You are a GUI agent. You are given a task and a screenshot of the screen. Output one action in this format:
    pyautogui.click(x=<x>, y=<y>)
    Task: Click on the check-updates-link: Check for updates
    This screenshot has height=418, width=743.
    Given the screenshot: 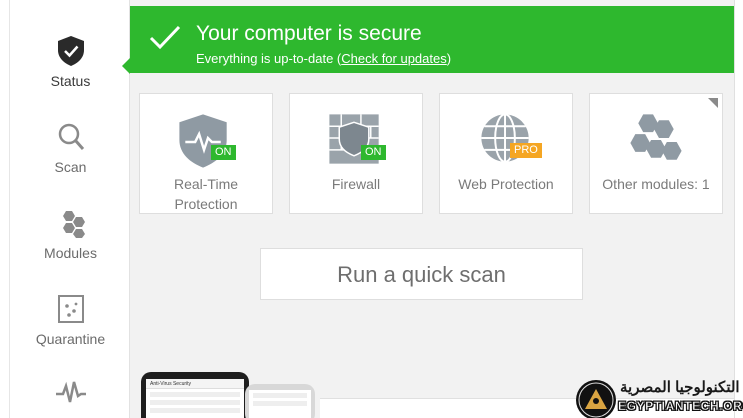 What is the action you would take?
    pyautogui.click(x=394, y=58)
    